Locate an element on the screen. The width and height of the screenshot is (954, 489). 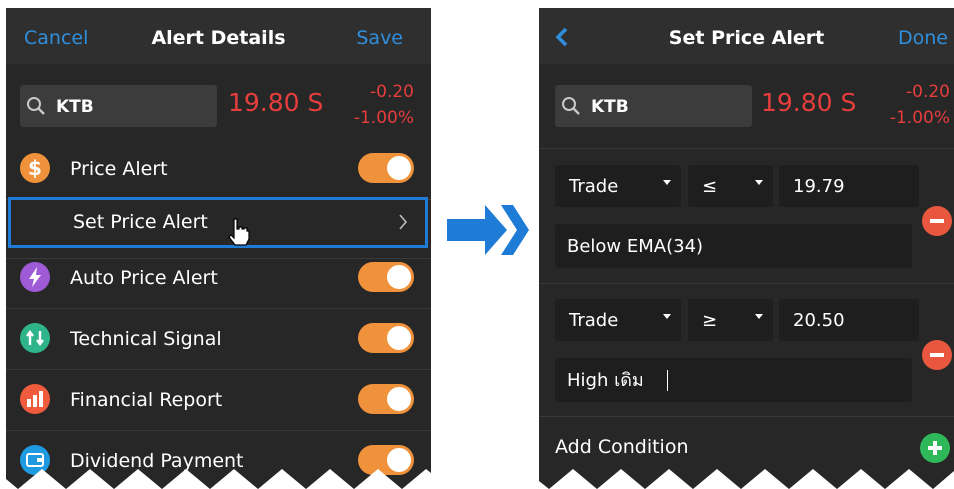
page-title: Set Price Alert is located at coordinates (746, 38).